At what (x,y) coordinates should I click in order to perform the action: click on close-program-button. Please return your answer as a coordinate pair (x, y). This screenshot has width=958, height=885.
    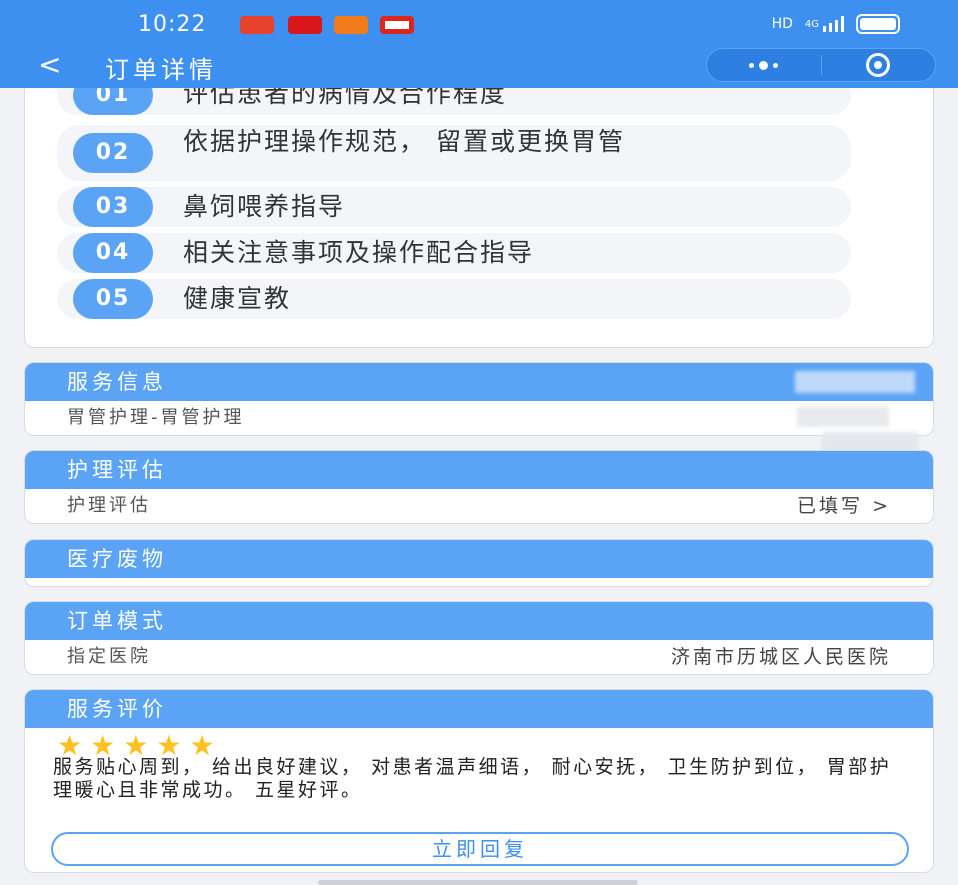
    Looking at the image, I should click on (879, 65).